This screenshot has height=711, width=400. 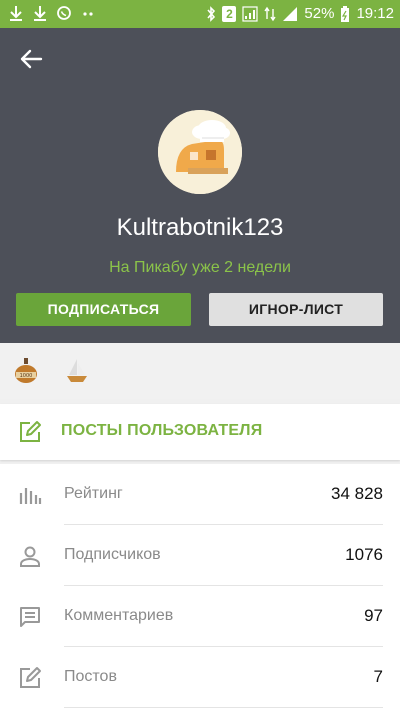 I want to click on stat-value: 7, so click(x=378, y=676).